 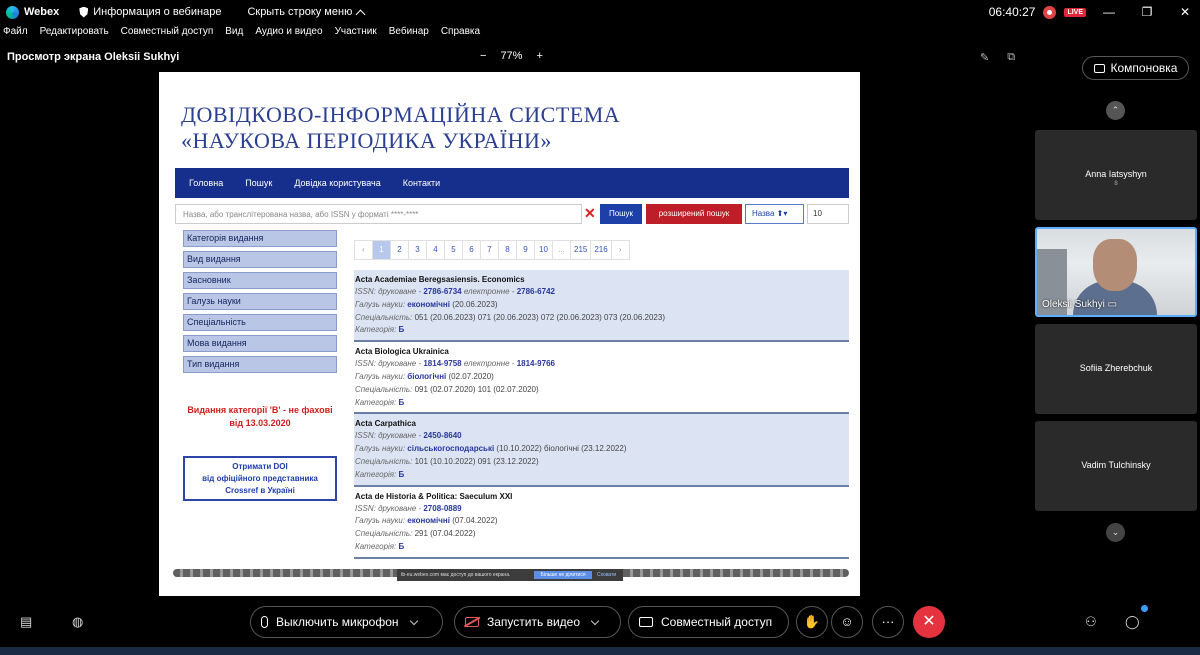 What do you see at coordinates (1185, 12) in the screenshot?
I see `close-window-button: ✕` at bounding box center [1185, 12].